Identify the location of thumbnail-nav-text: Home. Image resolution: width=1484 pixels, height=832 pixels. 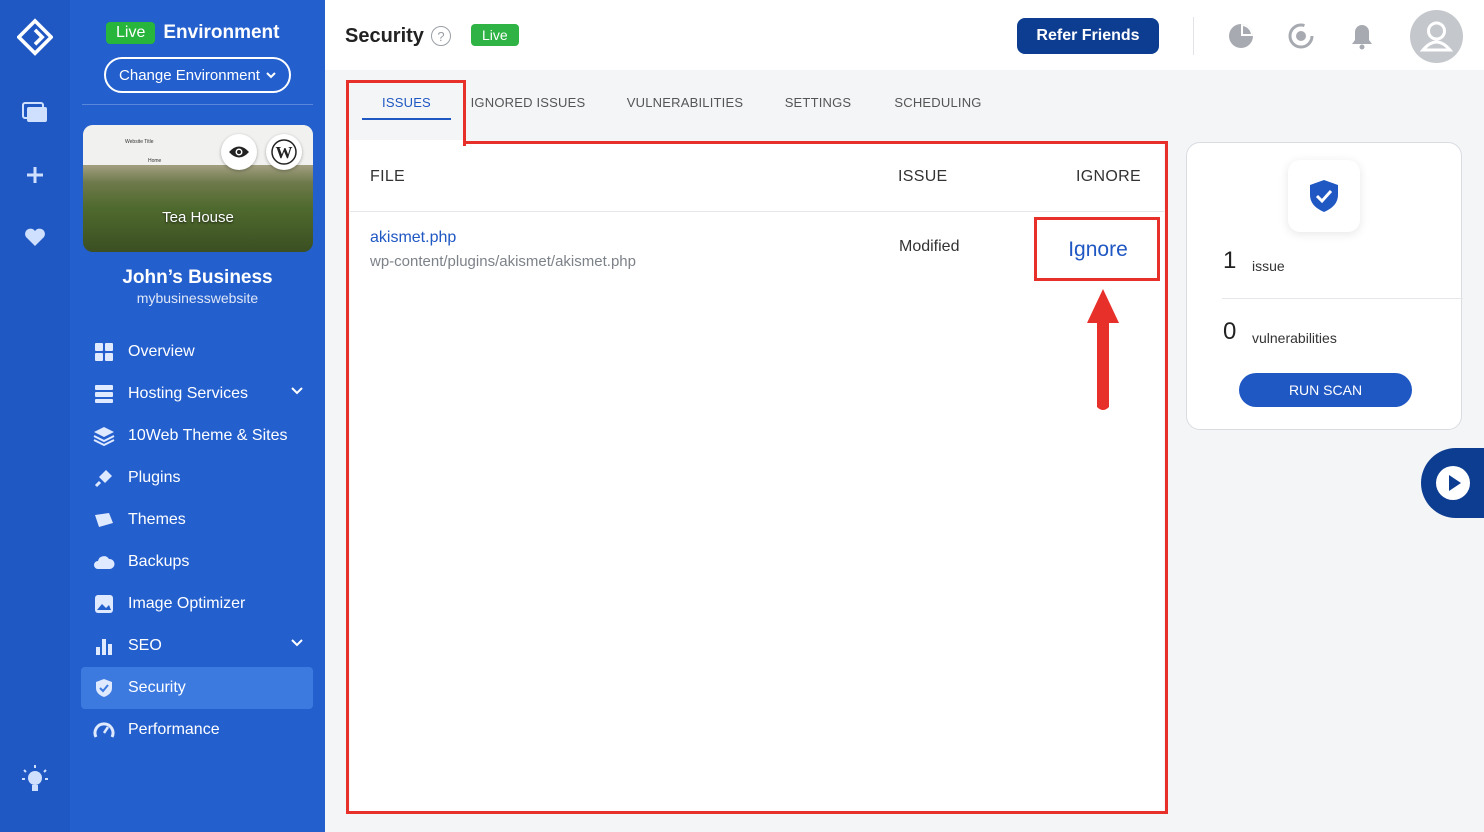
(155, 161).